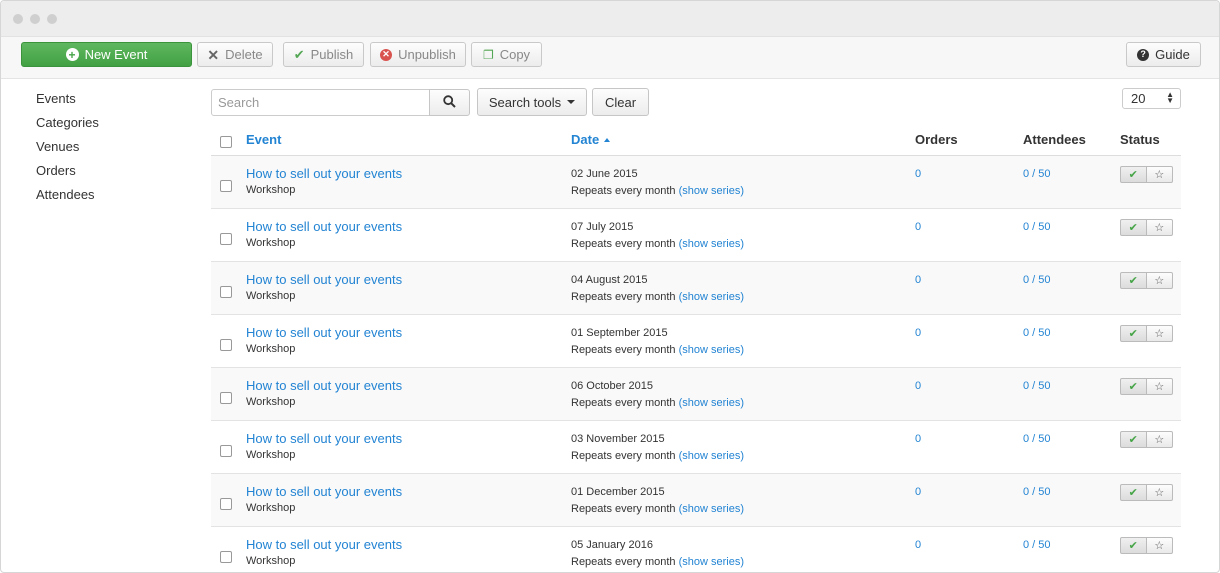  I want to click on search-tools-button: Search tools, so click(532, 102).